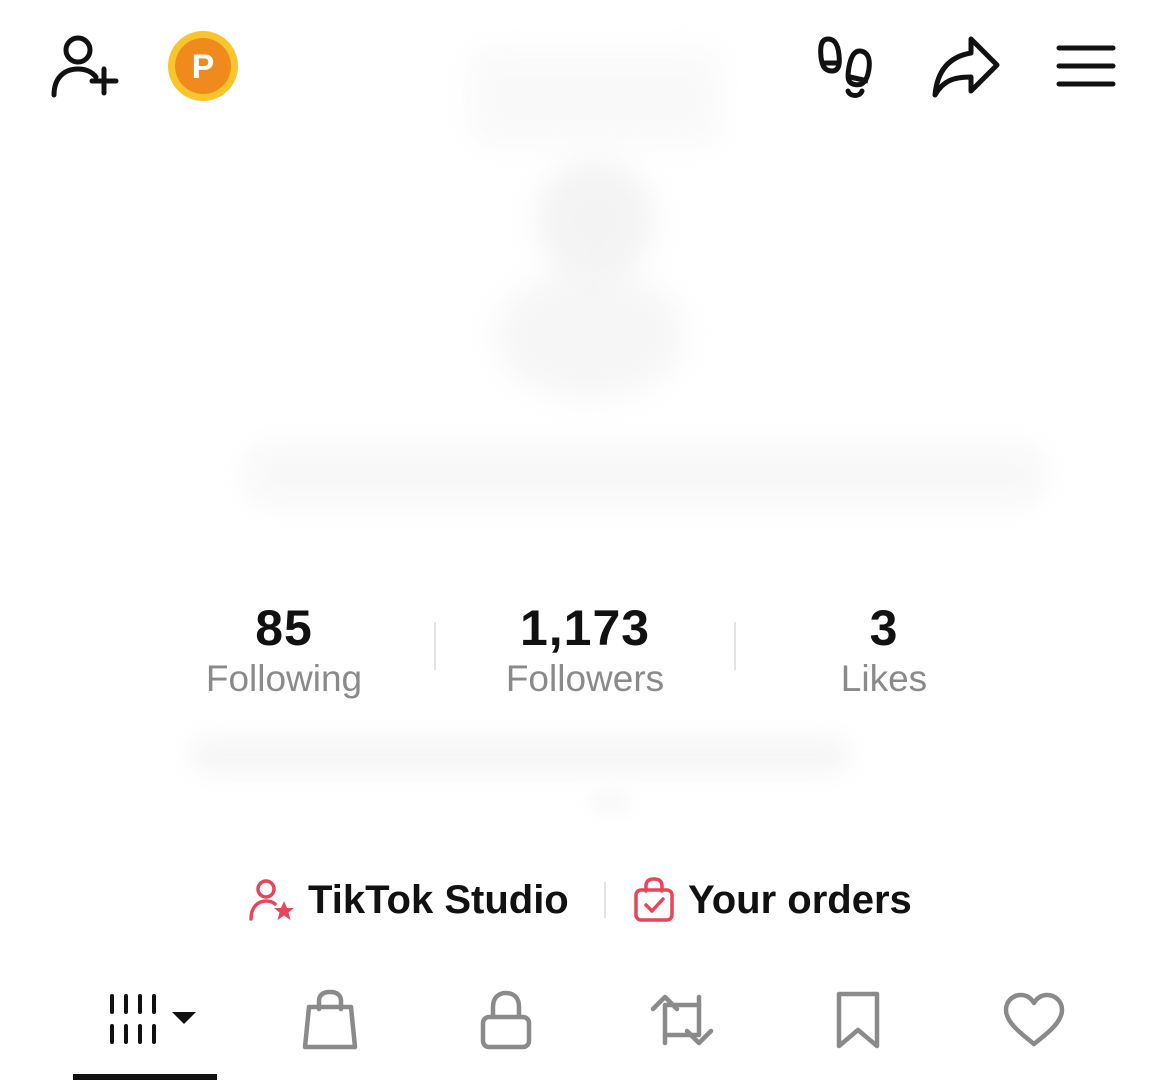  What do you see at coordinates (284, 678) in the screenshot?
I see `following-label: Following` at bounding box center [284, 678].